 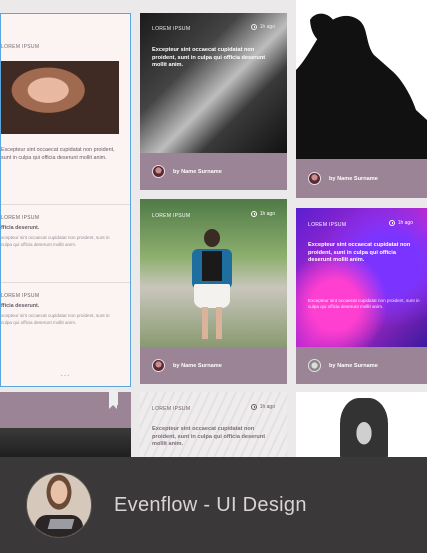 I want to click on author-avatar, so click(x=59, y=505).